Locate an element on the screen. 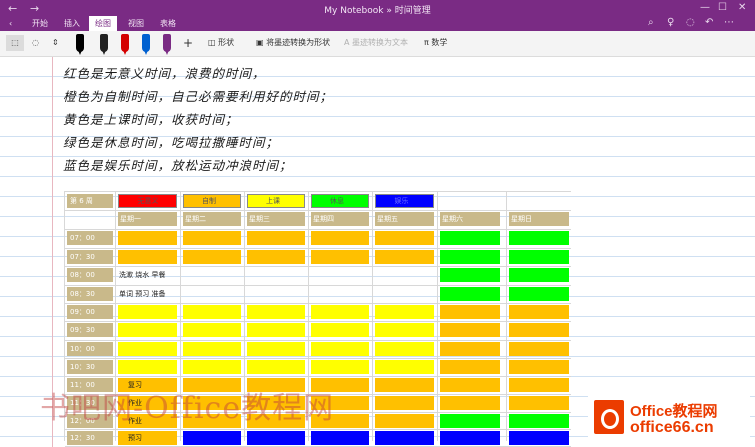  black-pen-icon is located at coordinates (80, 43).